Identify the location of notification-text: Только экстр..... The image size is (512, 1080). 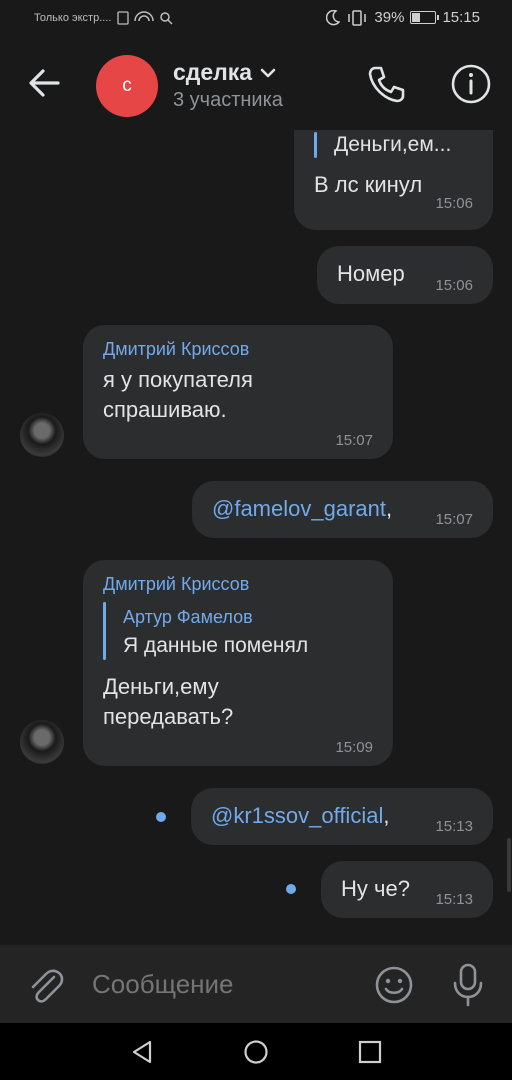
(73, 18).